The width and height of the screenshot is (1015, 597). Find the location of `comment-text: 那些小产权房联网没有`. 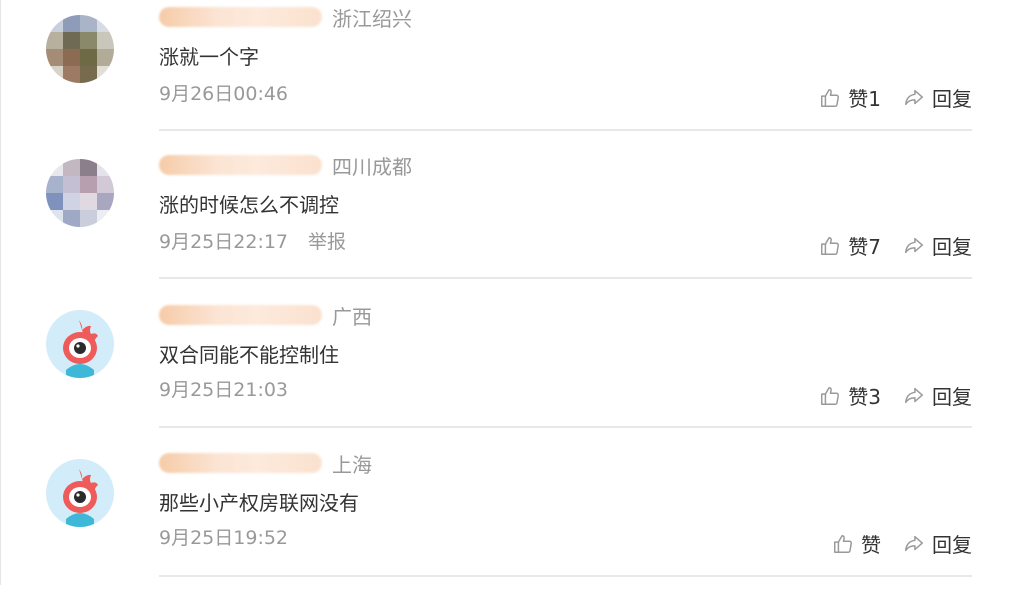

comment-text: 那些小产权房联网没有 is located at coordinates (259, 503).